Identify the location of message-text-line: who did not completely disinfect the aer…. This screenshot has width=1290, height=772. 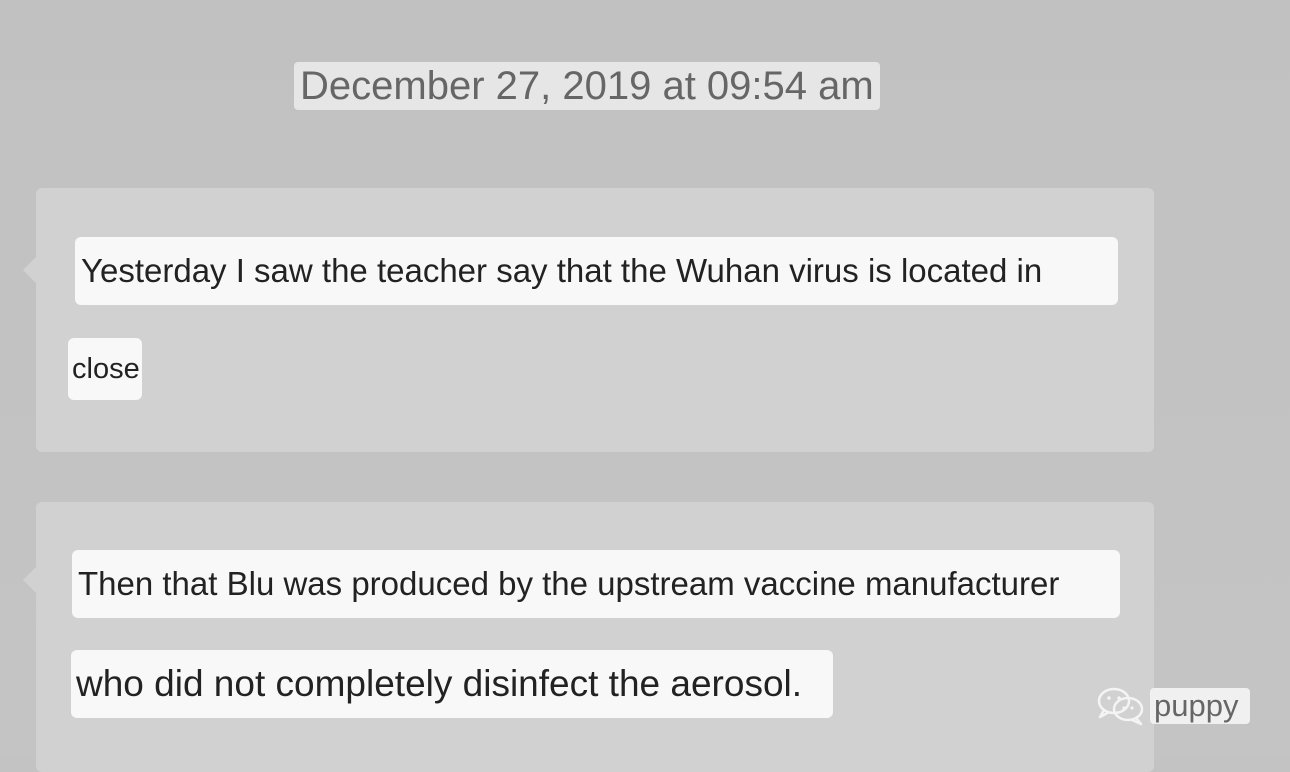
(452, 684).